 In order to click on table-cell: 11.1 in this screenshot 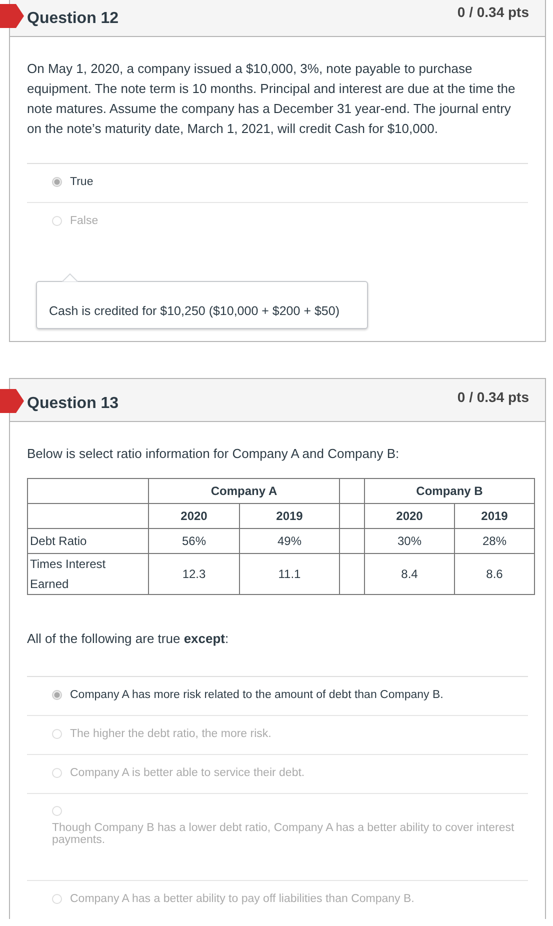, I will do `click(290, 574)`.